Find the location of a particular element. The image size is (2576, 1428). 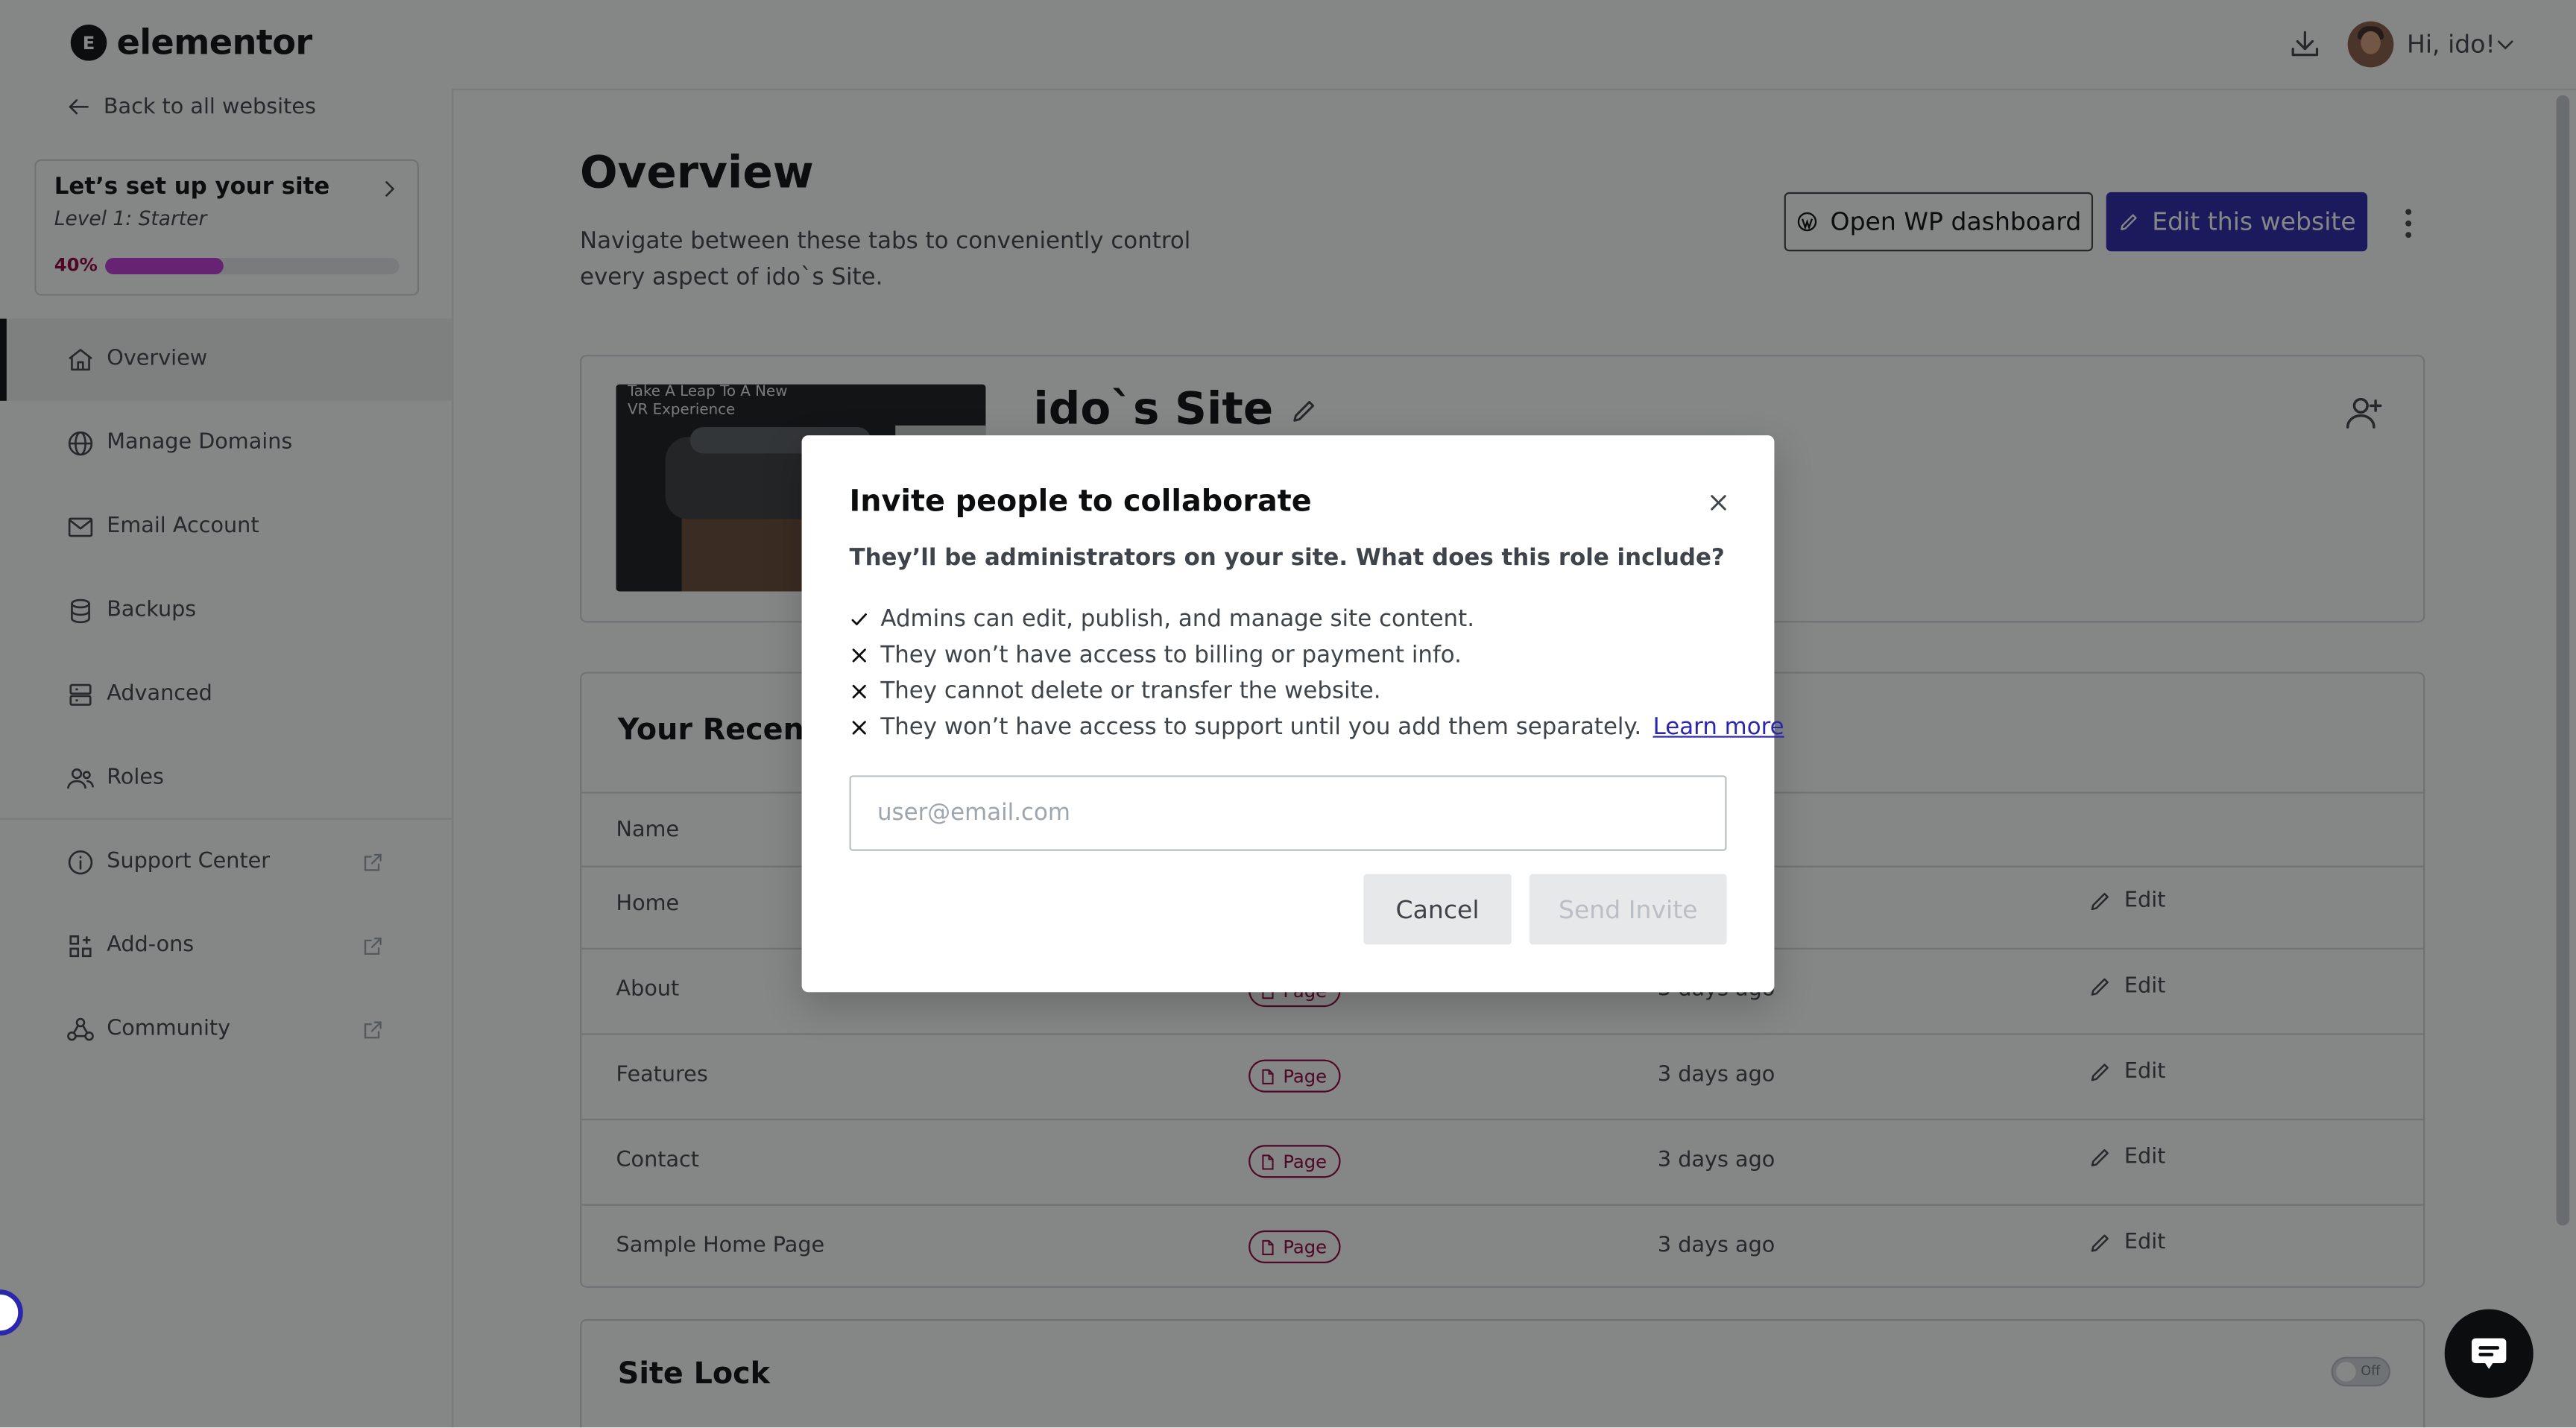

email-input is located at coordinates (1288, 813).